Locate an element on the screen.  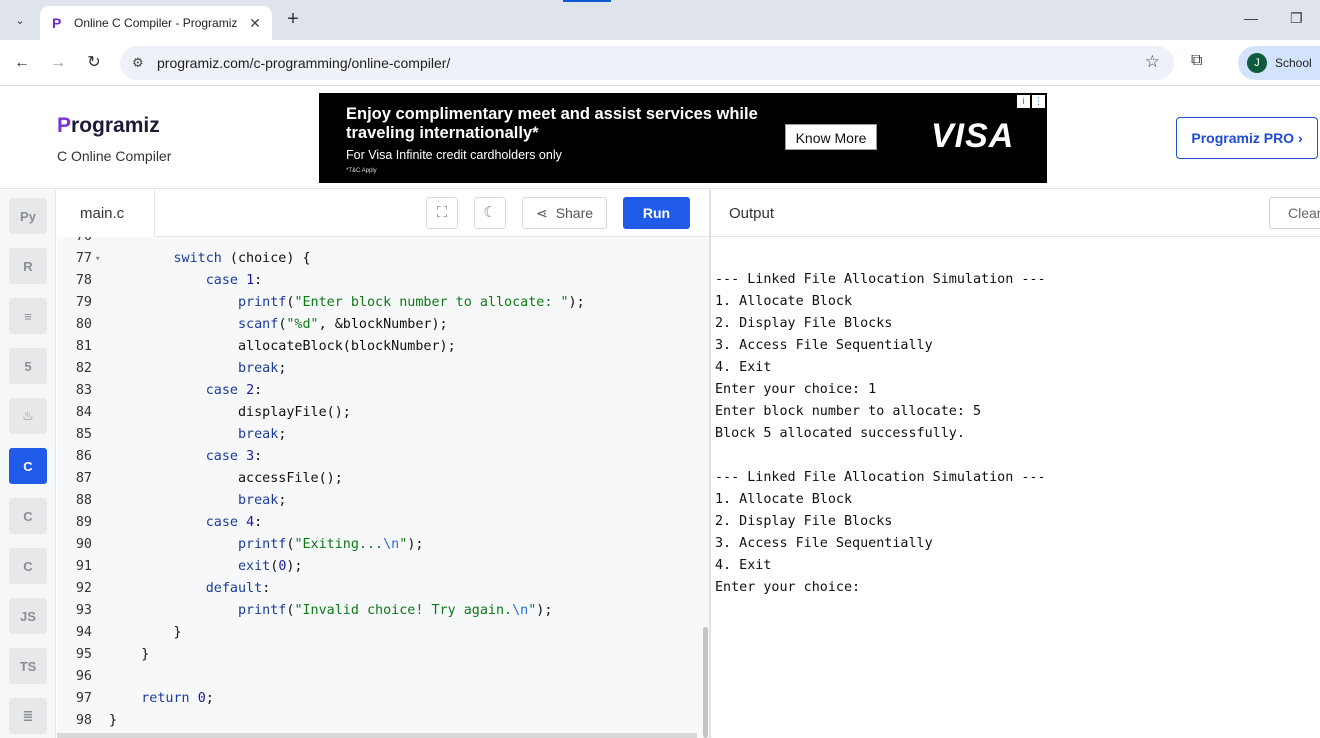
line-number: 76 is located at coordinates (74, 242).